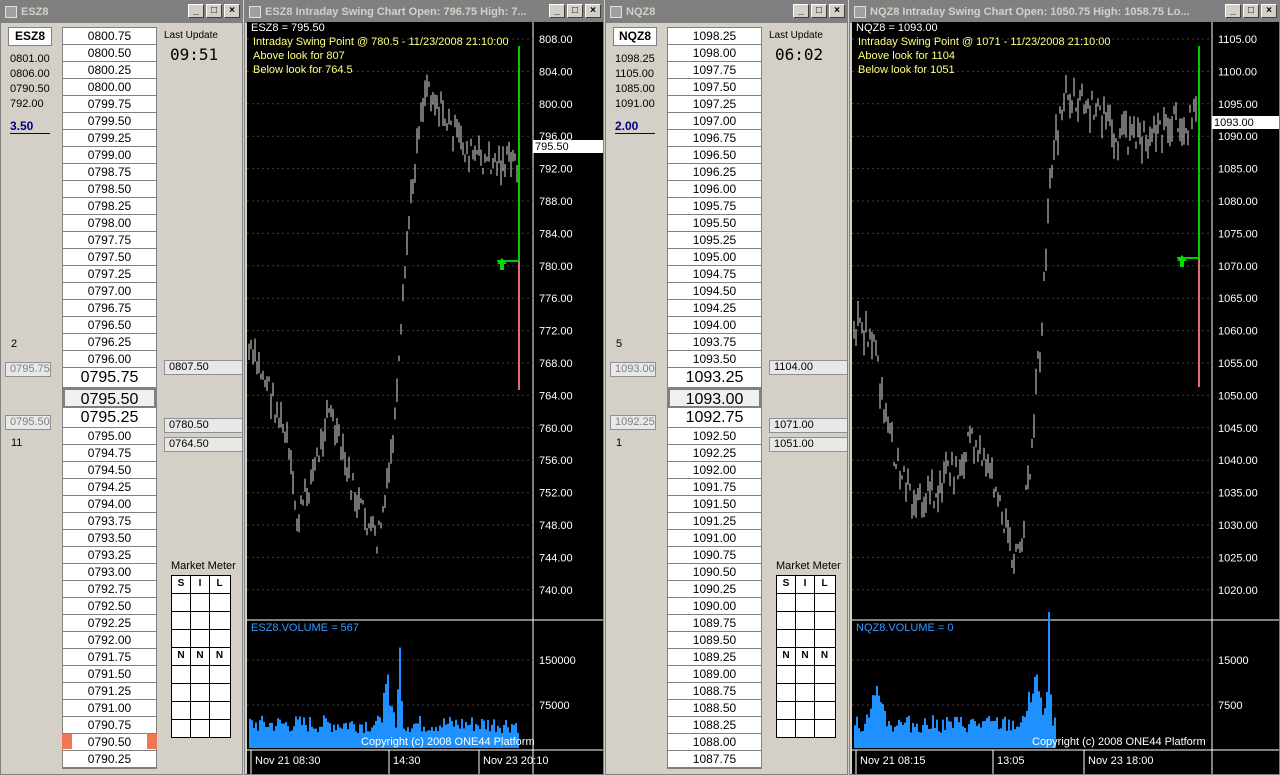 Image resolution: width=1280 pixels, height=775 pixels. Describe the element at coordinates (714, 504) in the screenshot. I see `ladder-price-row: 1091.50` at that location.